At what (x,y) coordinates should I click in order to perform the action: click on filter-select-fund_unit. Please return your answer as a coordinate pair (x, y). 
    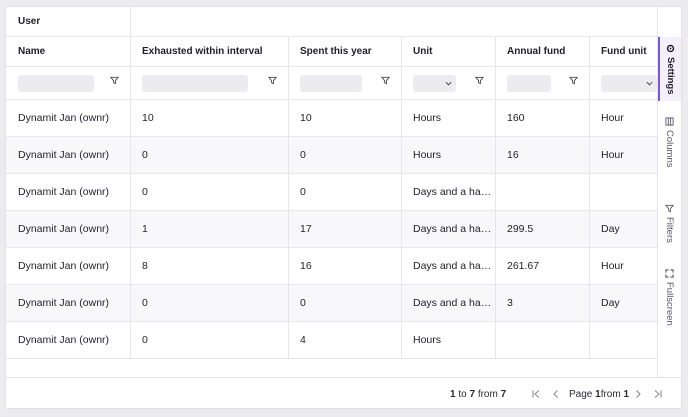
    Looking at the image, I should click on (629, 83).